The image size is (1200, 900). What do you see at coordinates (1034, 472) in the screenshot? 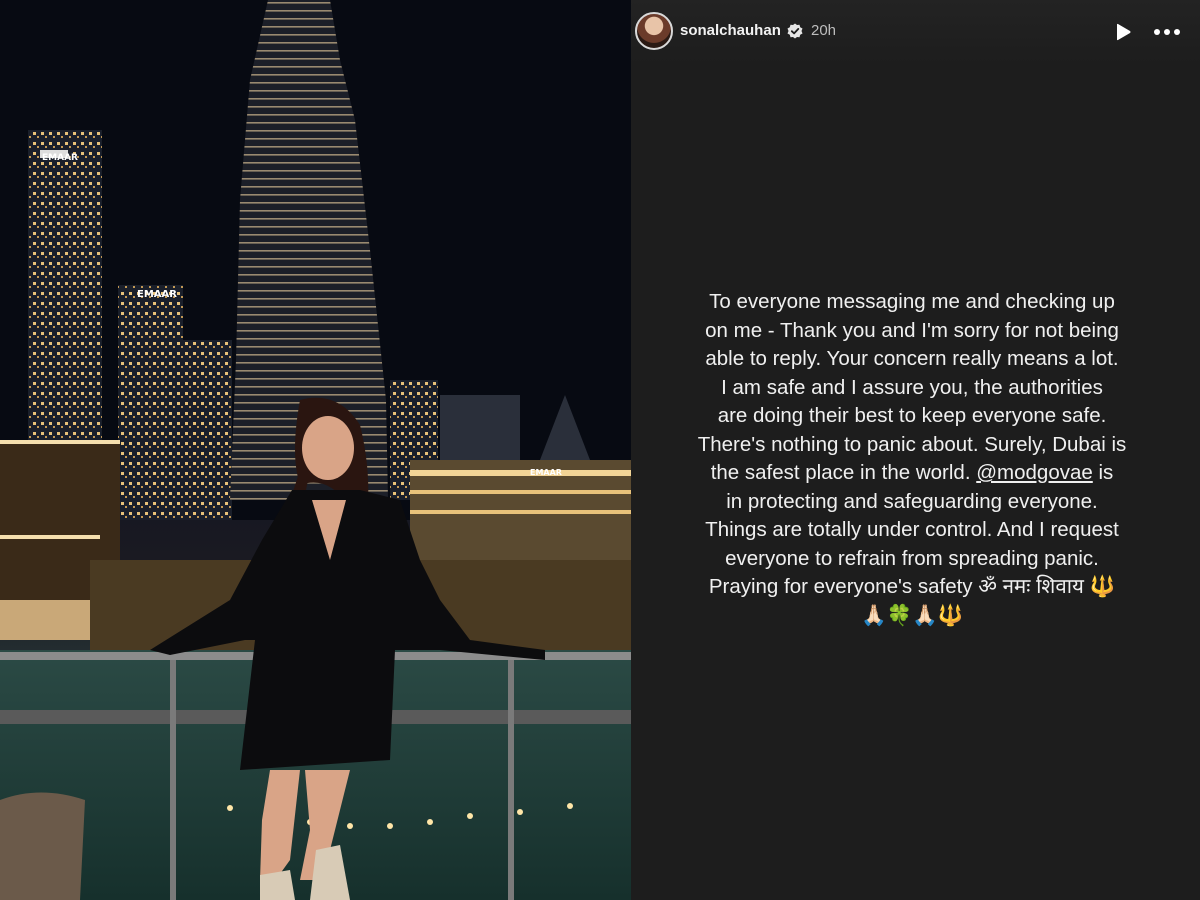
I see `mention-link: @modgovae` at bounding box center [1034, 472].